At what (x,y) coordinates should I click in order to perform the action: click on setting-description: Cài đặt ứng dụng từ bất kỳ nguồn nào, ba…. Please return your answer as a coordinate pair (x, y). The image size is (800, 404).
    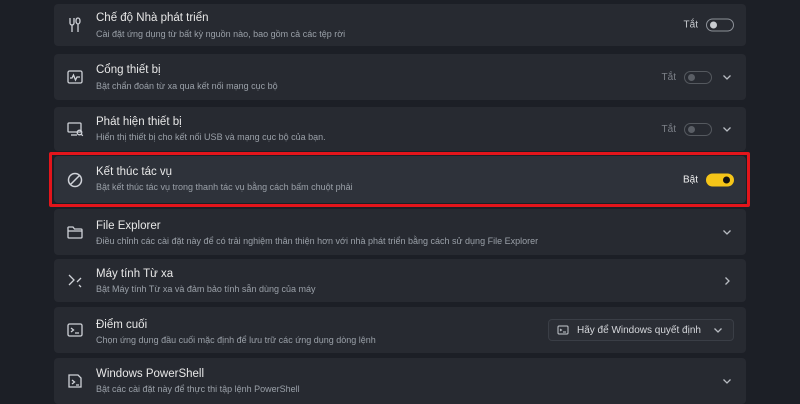
    Looking at the image, I should click on (221, 34).